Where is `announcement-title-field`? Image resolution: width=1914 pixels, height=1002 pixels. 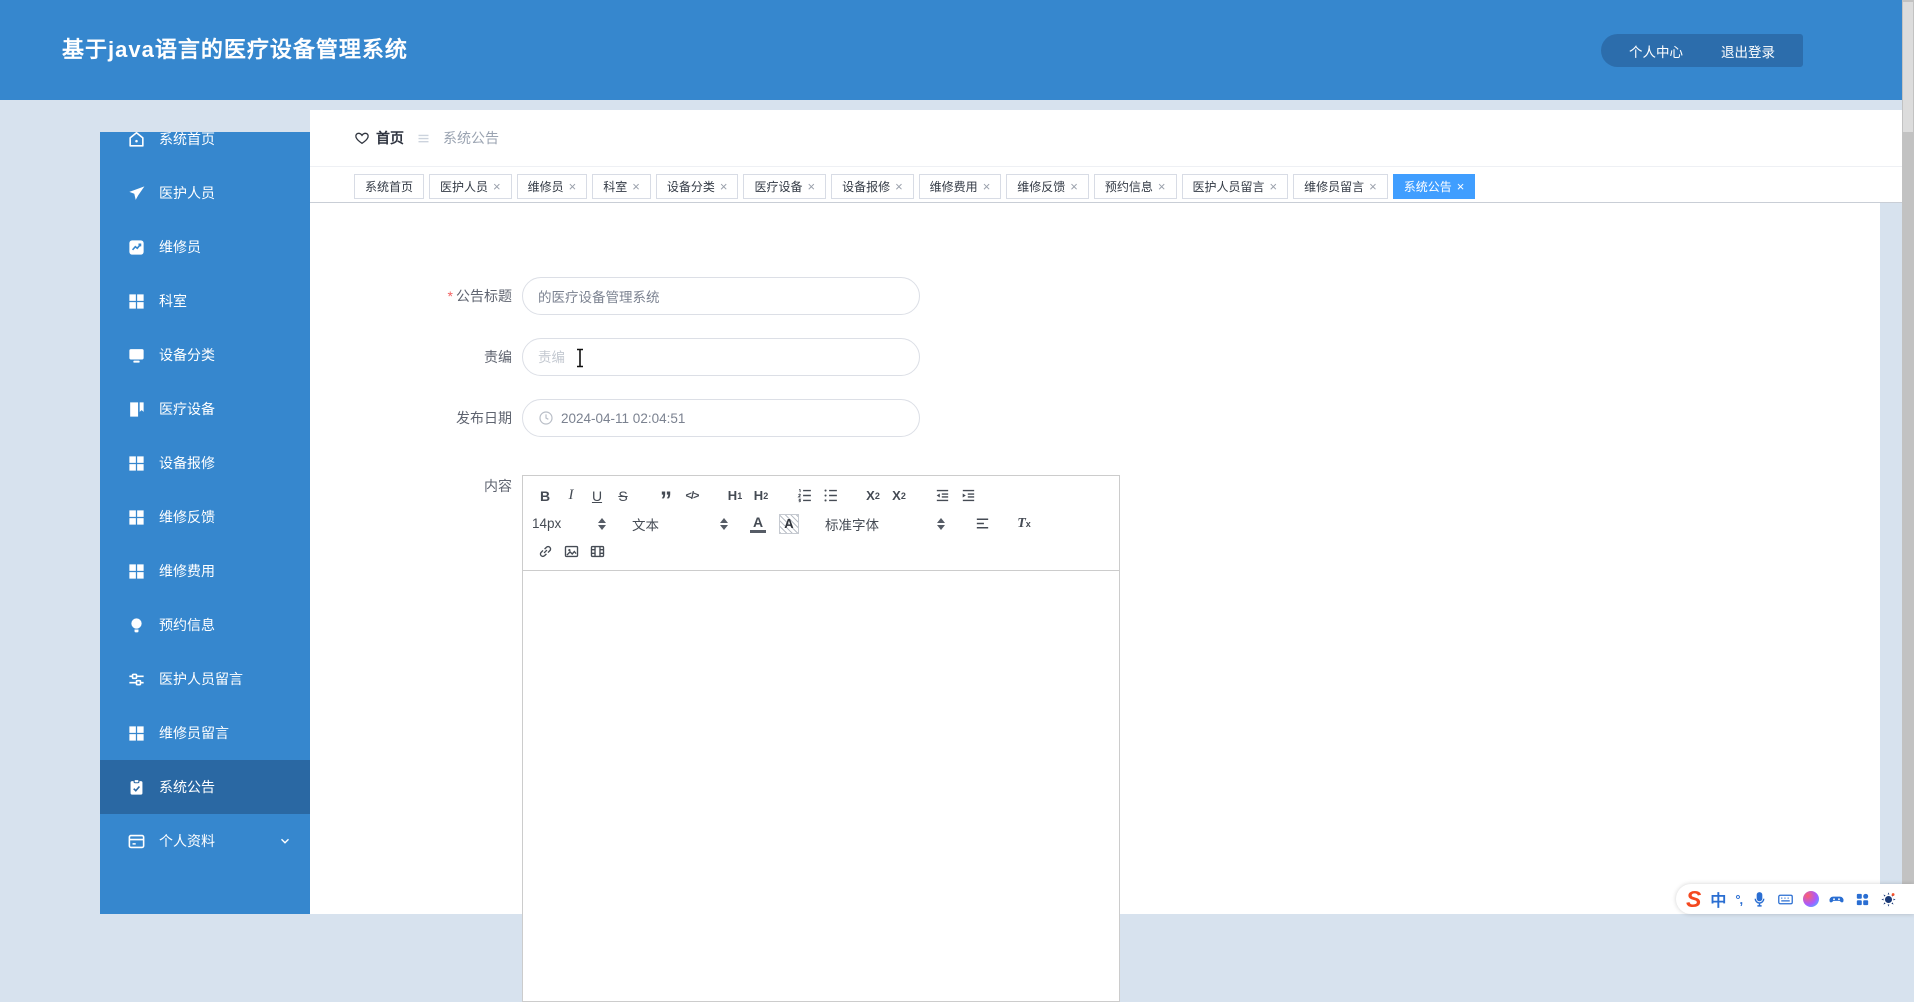
announcement-title-field is located at coordinates (721, 296).